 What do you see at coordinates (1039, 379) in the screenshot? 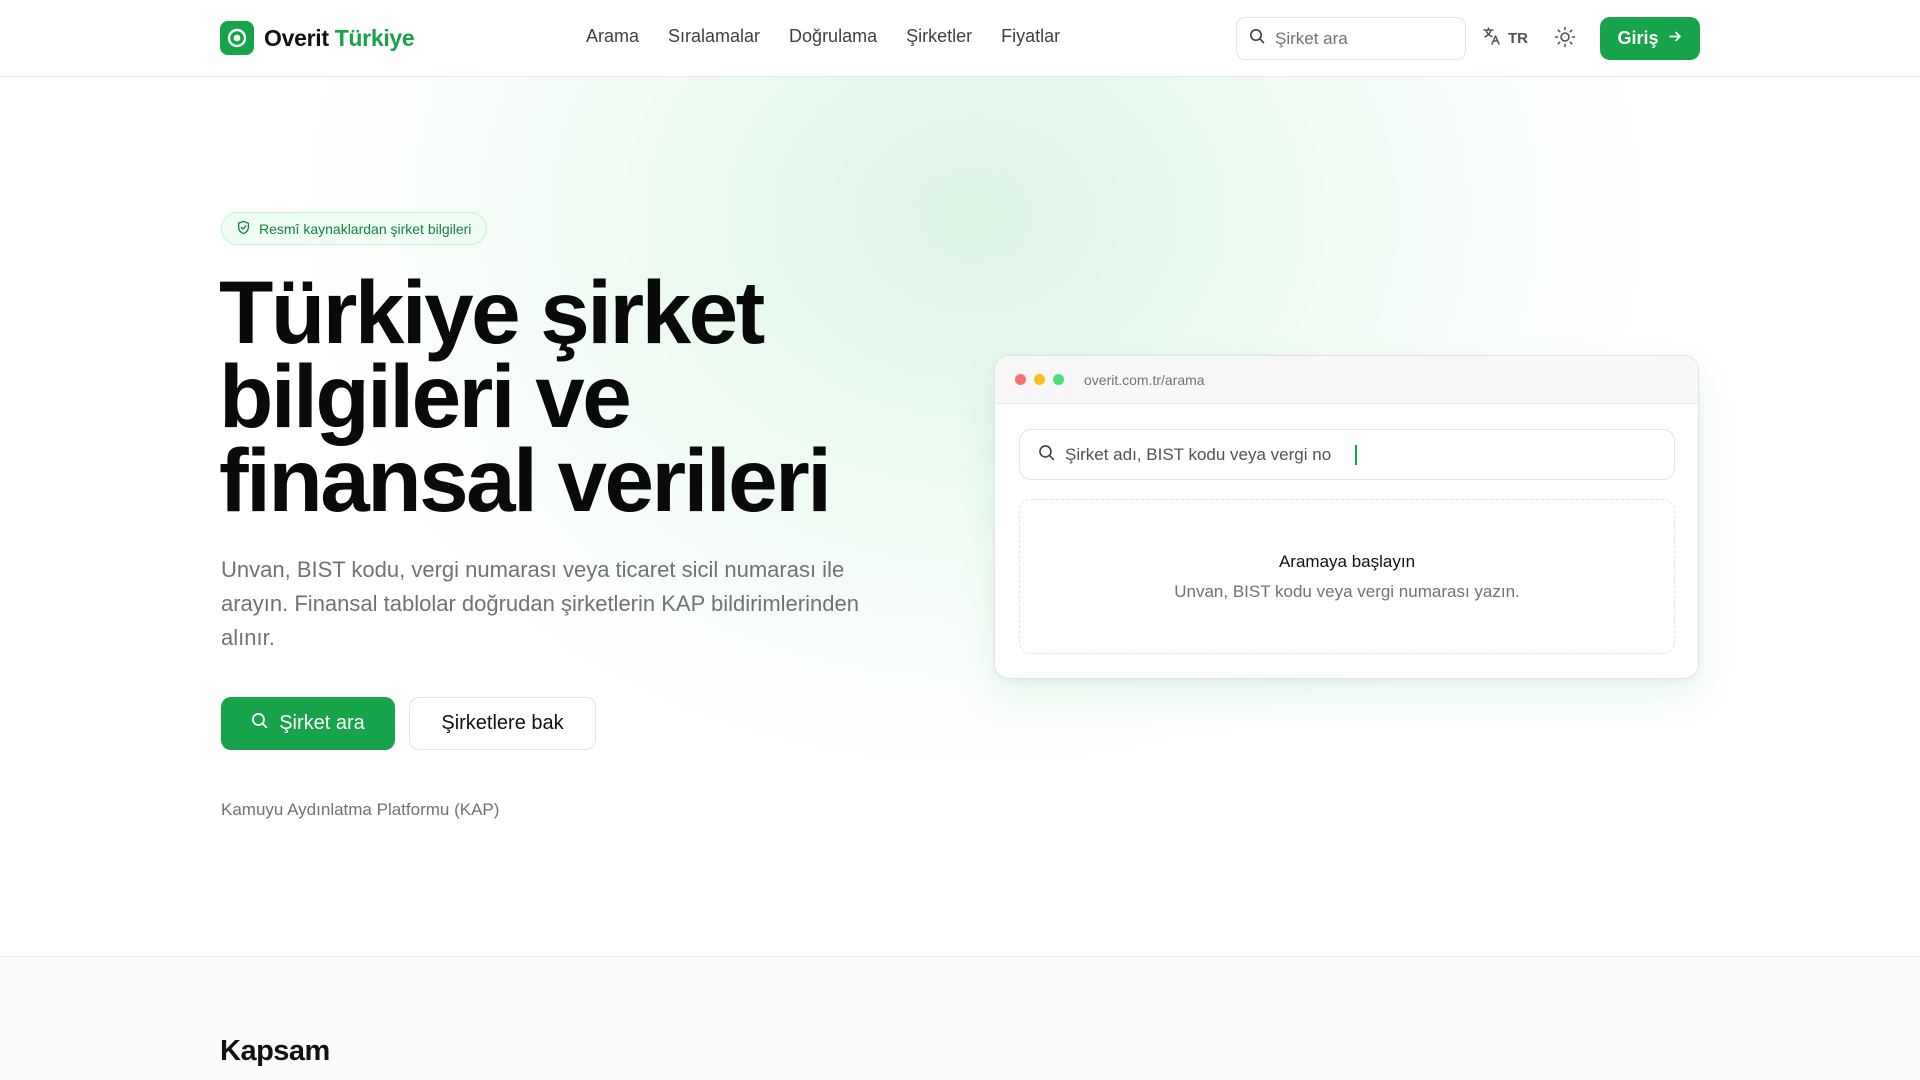
I see `window-minimize-dot` at bounding box center [1039, 379].